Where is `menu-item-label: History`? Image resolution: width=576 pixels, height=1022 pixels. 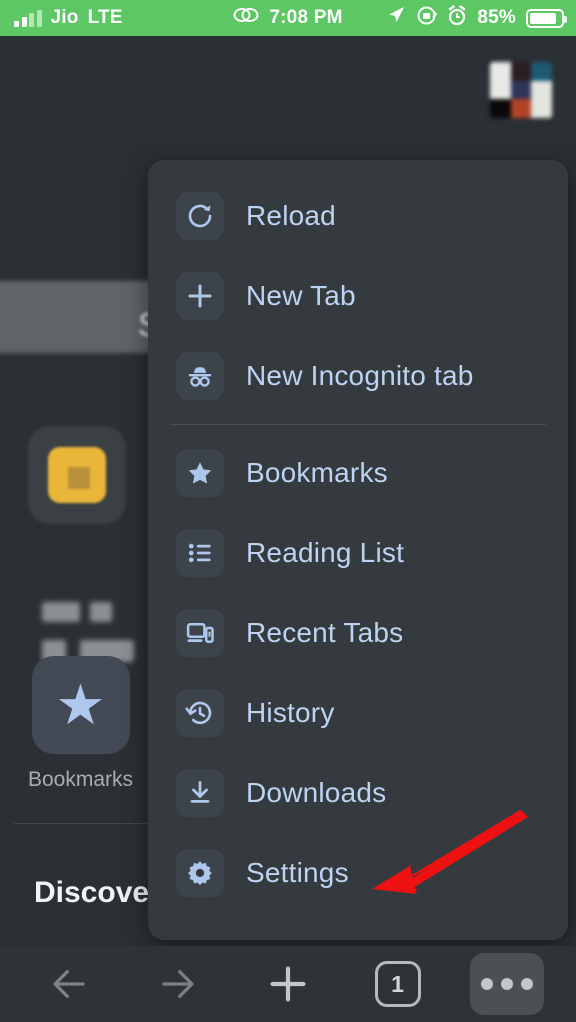 menu-item-label: History is located at coordinates (290, 712).